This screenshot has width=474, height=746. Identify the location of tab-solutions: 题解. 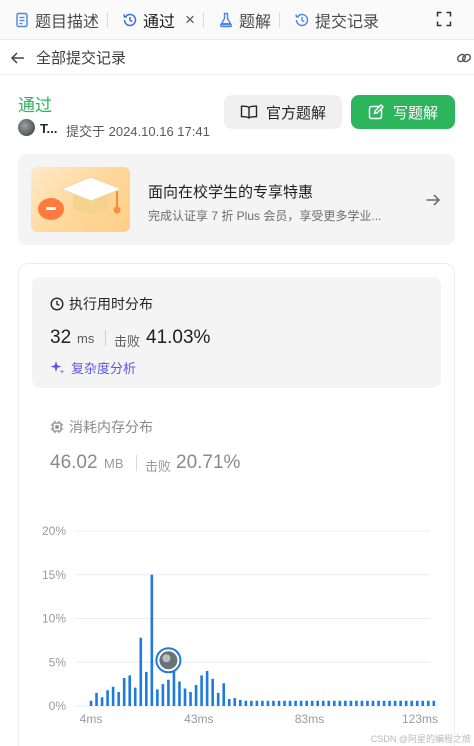
(241, 20).